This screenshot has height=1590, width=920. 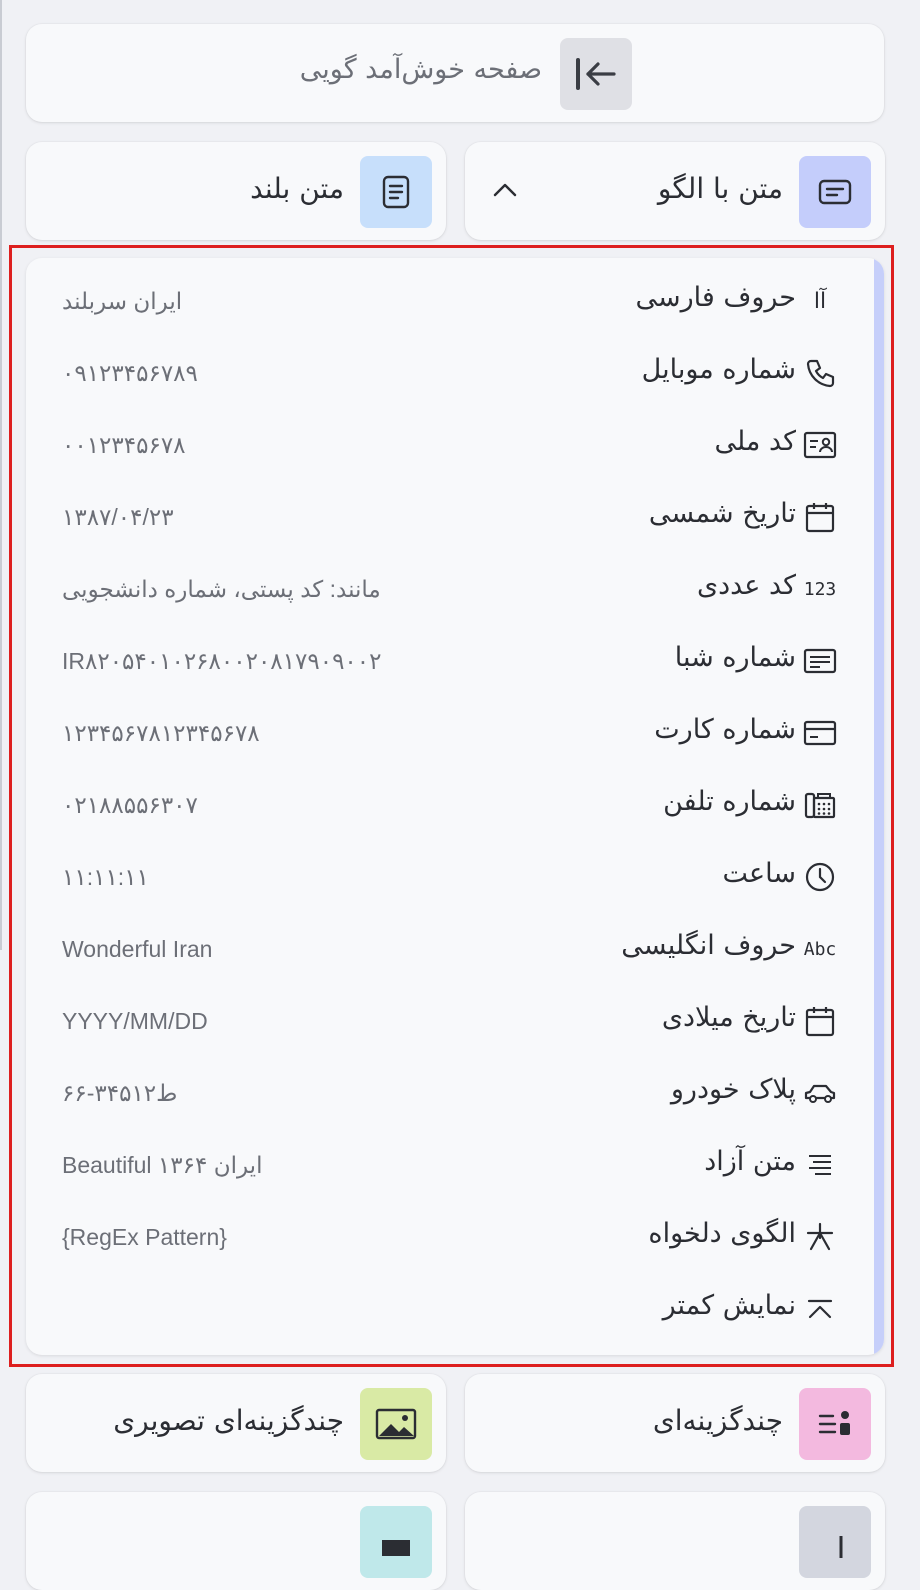 I want to click on pattern-item-example: Wonderful Iran, so click(x=137, y=949).